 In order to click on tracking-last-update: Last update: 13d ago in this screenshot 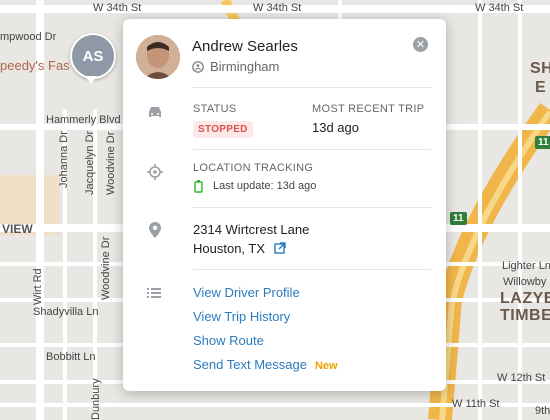, I will do `click(265, 186)`.